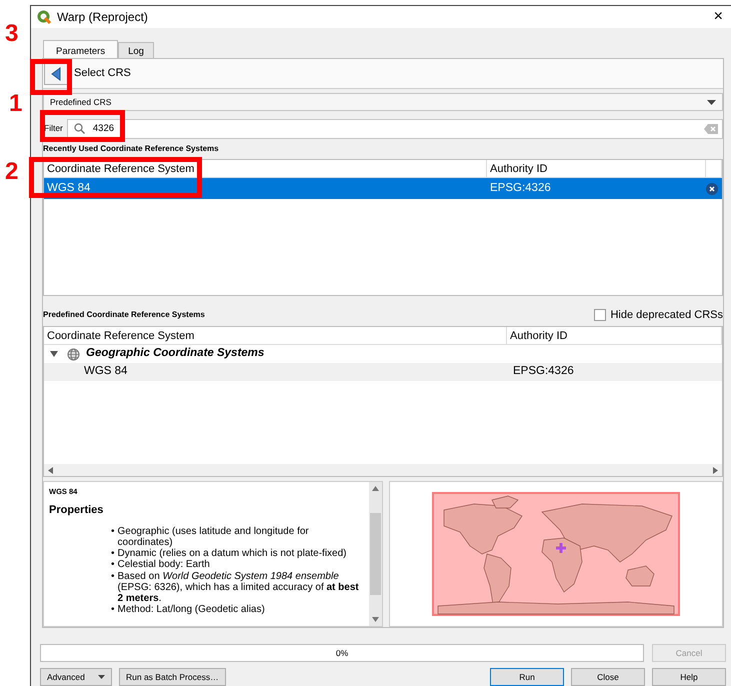 This screenshot has width=731, height=686. Describe the element at coordinates (718, 17) in the screenshot. I see `close-button: ×` at that location.